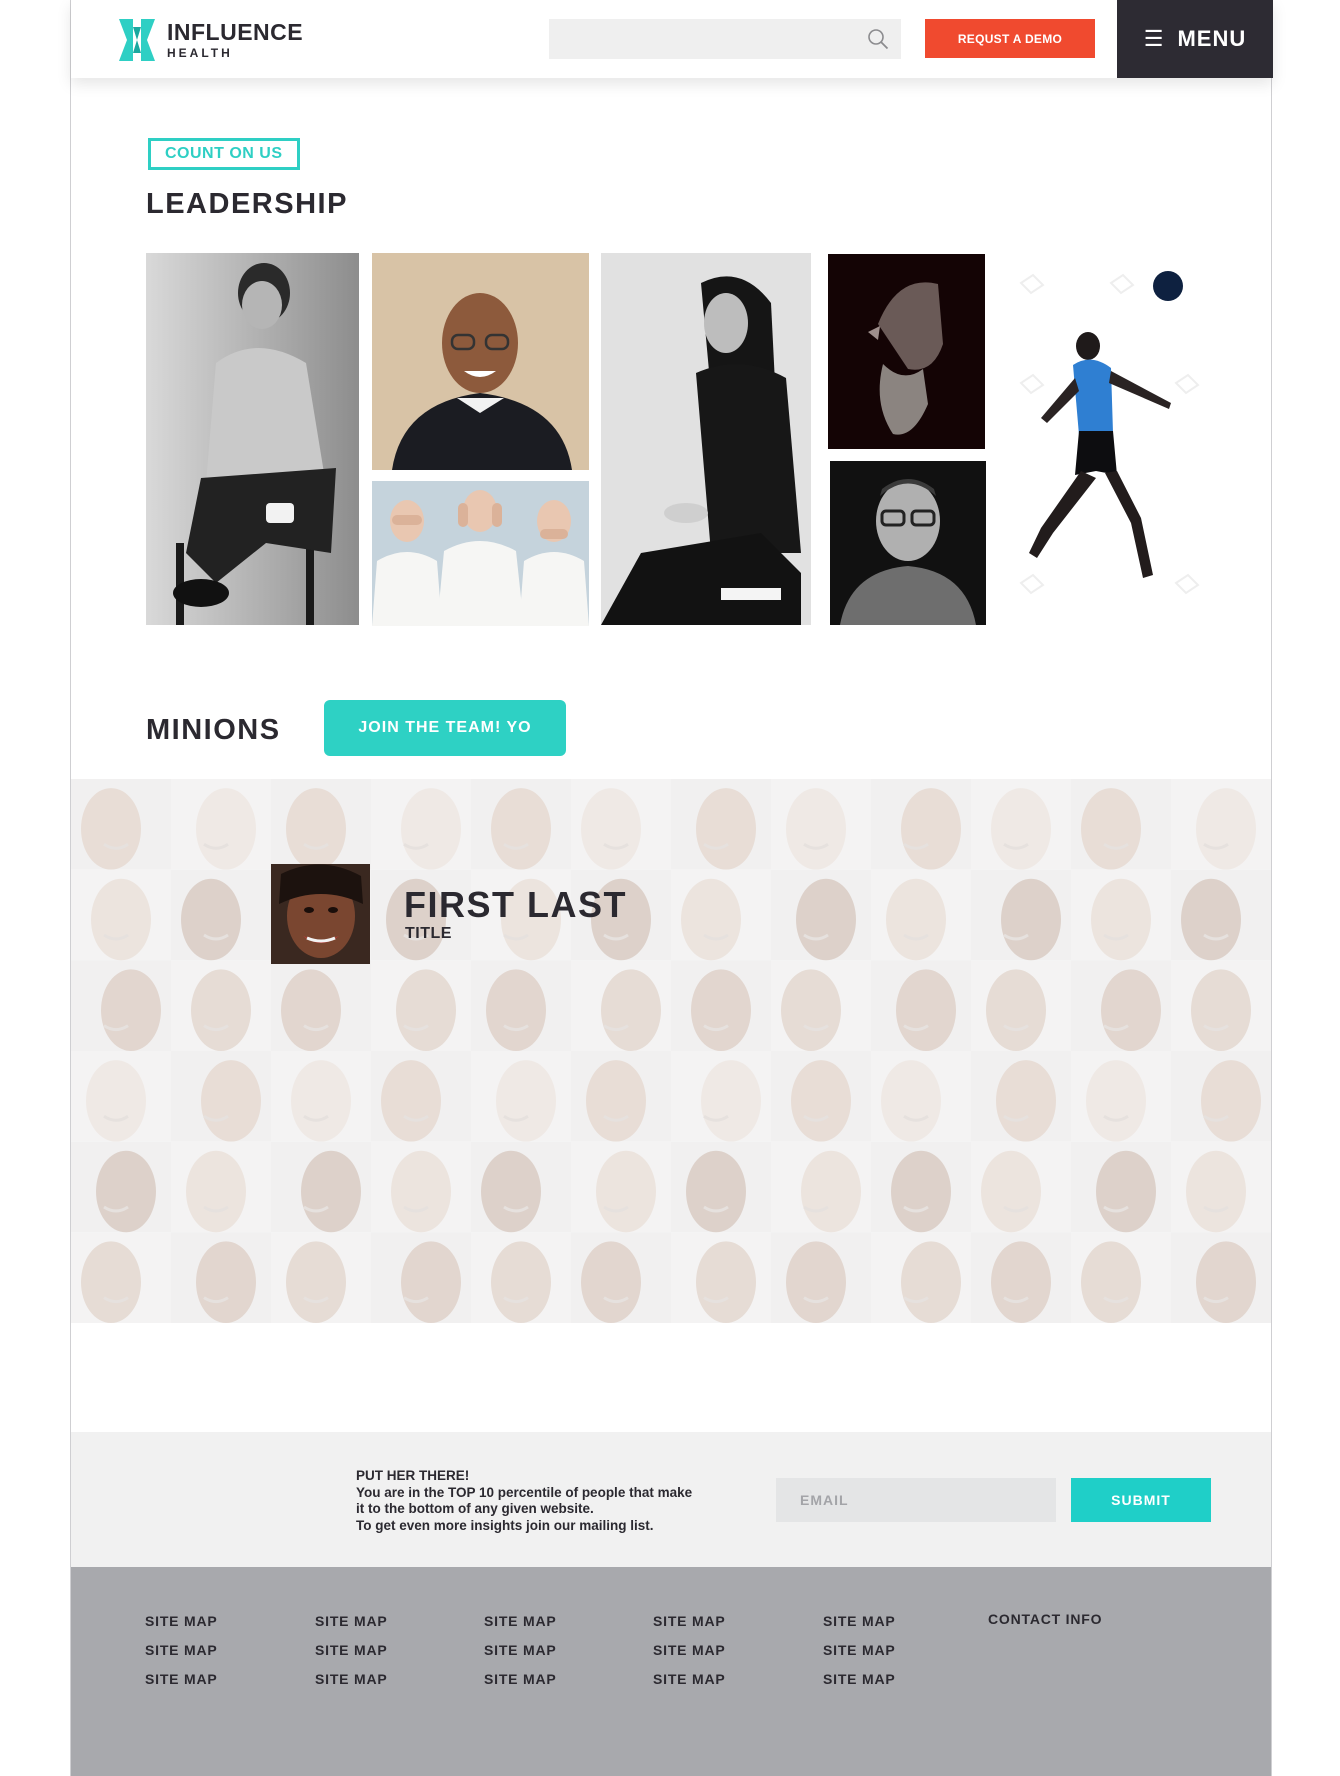 This screenshot has width=1340, height=1776. Describe the element at coordinates (906, 351) in the screenshot. I see `leader-photo-bearded-man` at that location.